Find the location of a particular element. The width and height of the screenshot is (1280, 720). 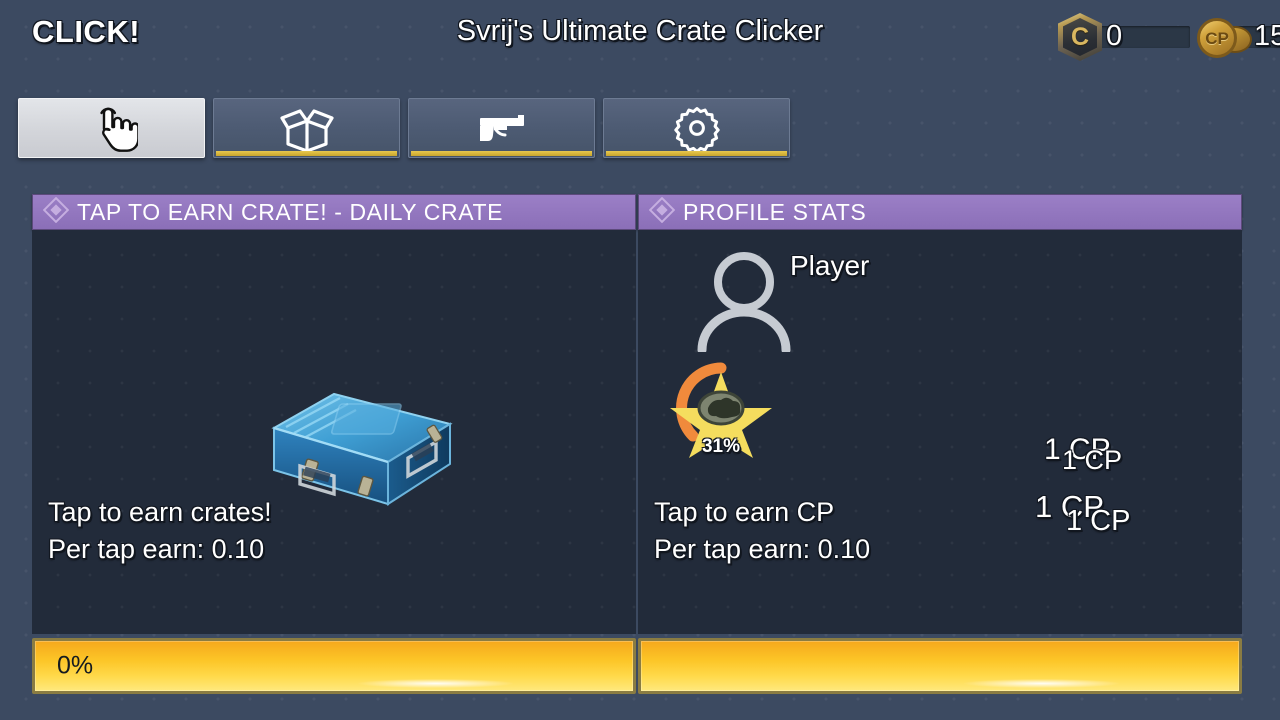

right-panel-title: PROFILE STATS is located at coordinates (775, 211).